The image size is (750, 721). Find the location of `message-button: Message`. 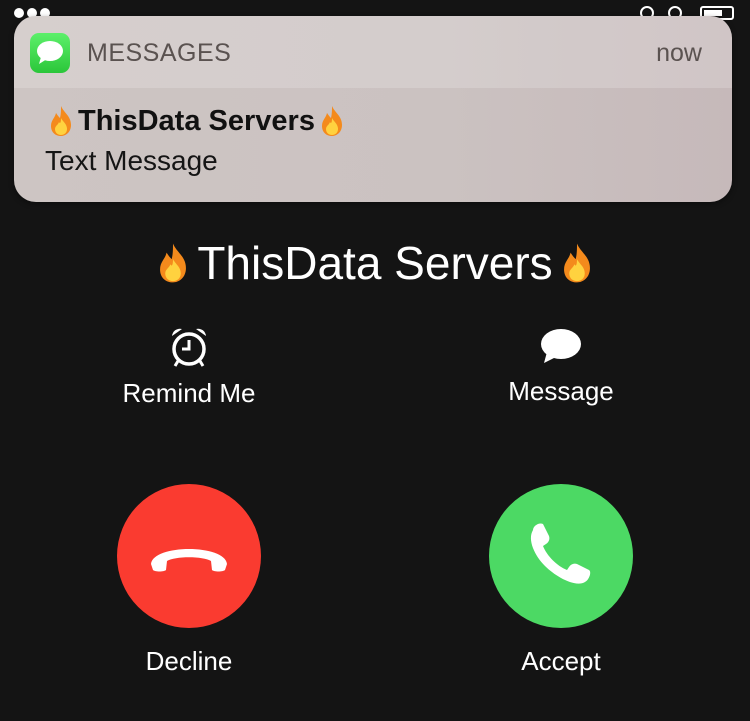

message-button: Message is located at coordinates (561, 366).